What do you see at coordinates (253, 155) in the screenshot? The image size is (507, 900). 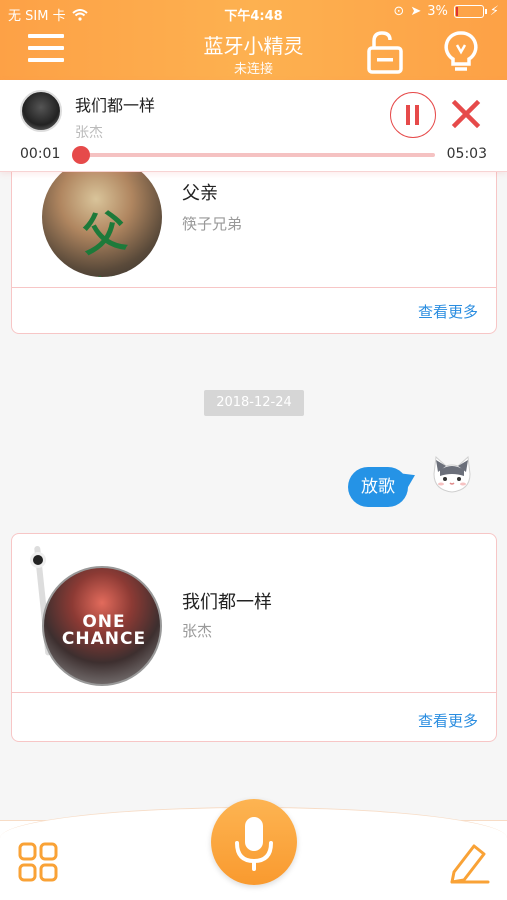 I see `progress-slider` at bounding box center [253, 155].